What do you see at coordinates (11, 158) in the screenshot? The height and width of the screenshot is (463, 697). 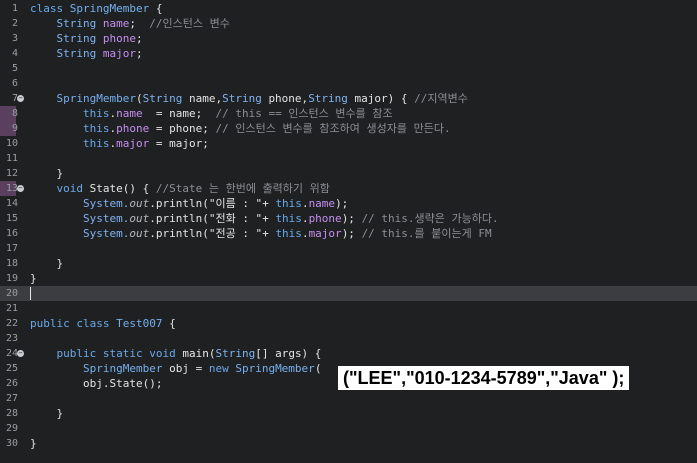 I see `line-number: 11` at bounding box center [11, 158].